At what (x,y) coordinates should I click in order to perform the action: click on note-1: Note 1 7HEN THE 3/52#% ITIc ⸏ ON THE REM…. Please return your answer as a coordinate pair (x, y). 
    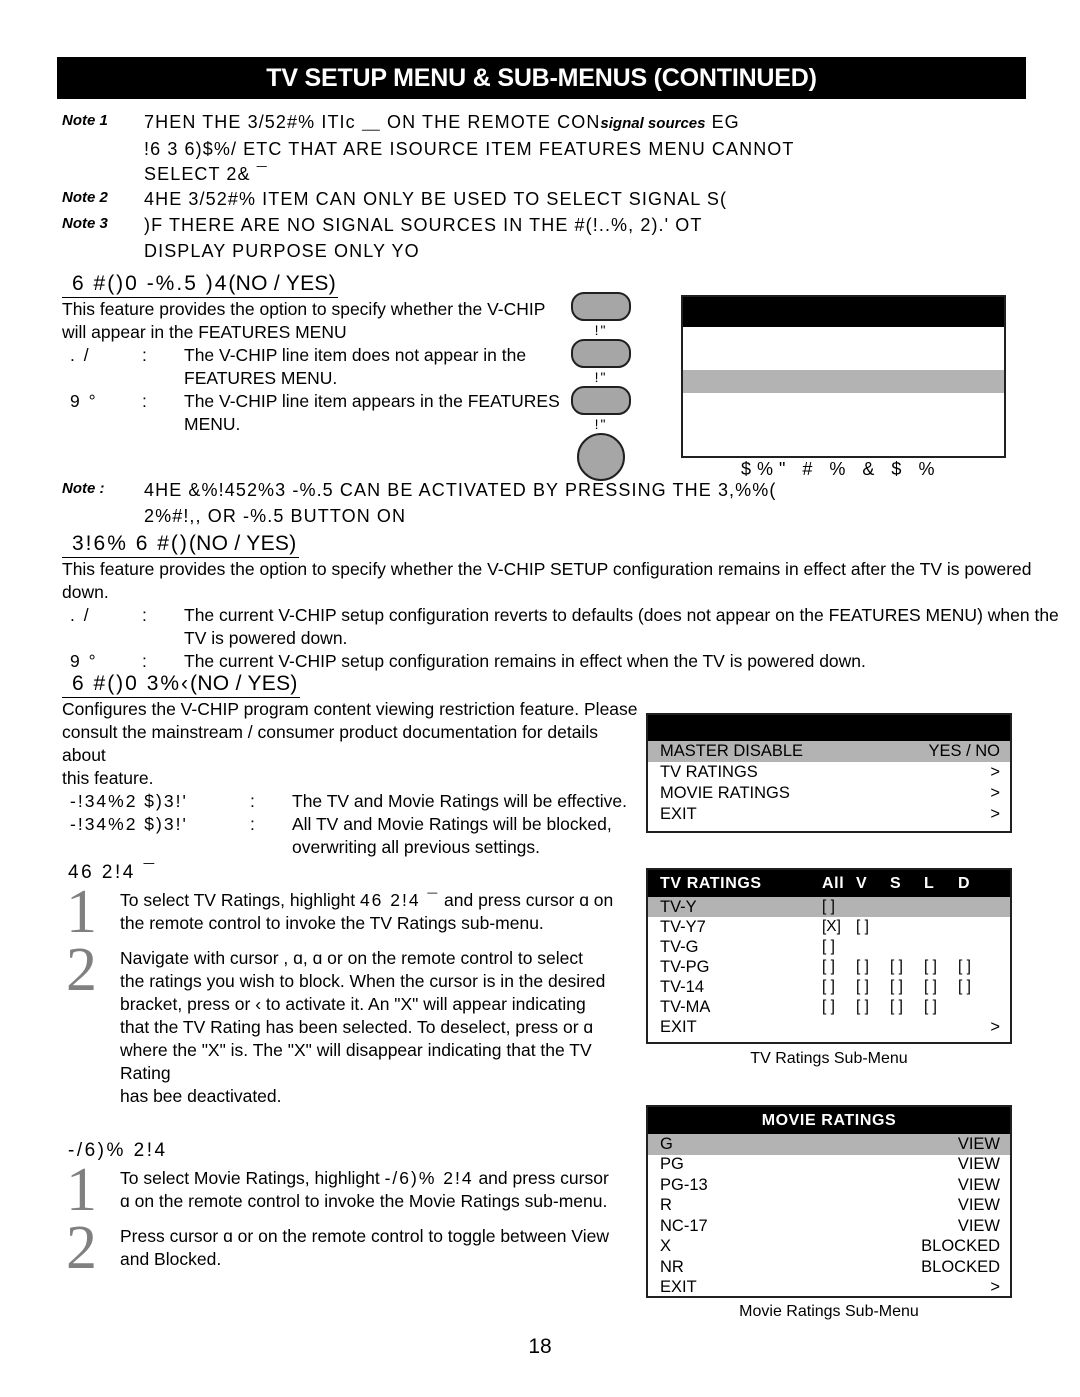
    Looking at the image, I should click on (571, 123).